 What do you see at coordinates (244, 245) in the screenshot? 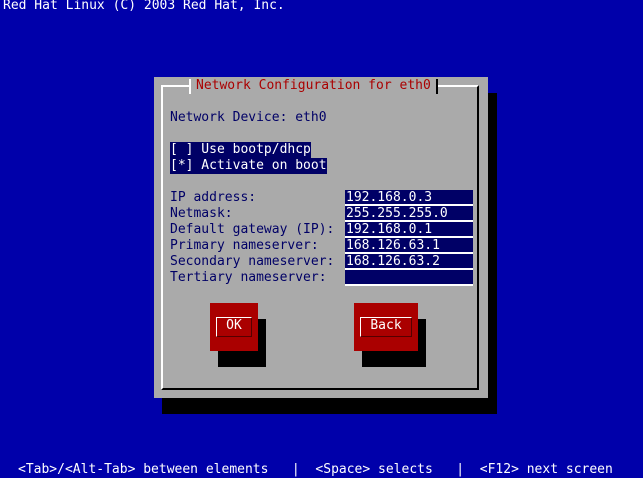
I see `primary-nameserver-label: Primary nameserver:` at bounding box center [244, 245].